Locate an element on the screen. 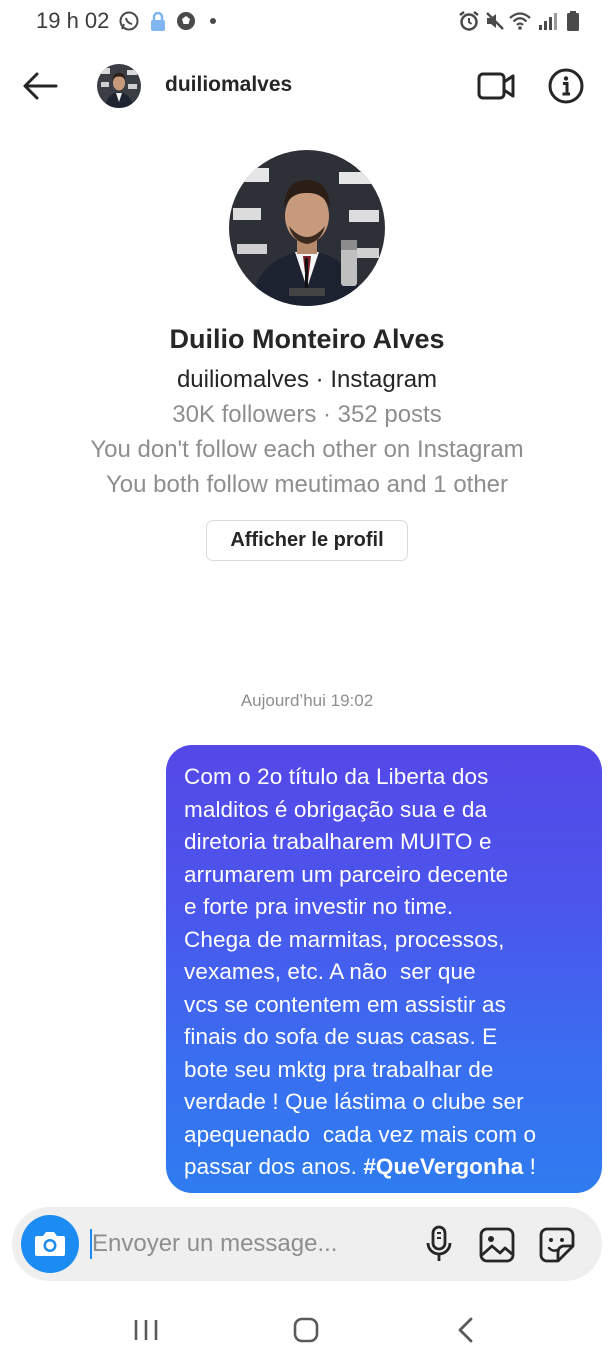 This screenshot has width=614, height=1364. video-call-icon is located at coordinates (496, 86).